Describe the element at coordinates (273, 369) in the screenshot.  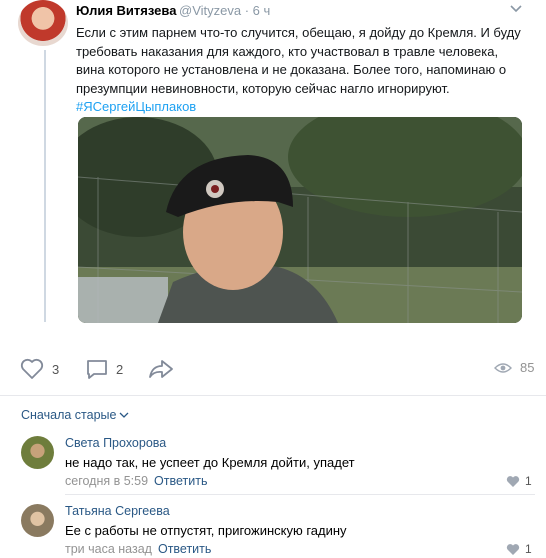
I see `post-actions: 3 2 85` at that location.